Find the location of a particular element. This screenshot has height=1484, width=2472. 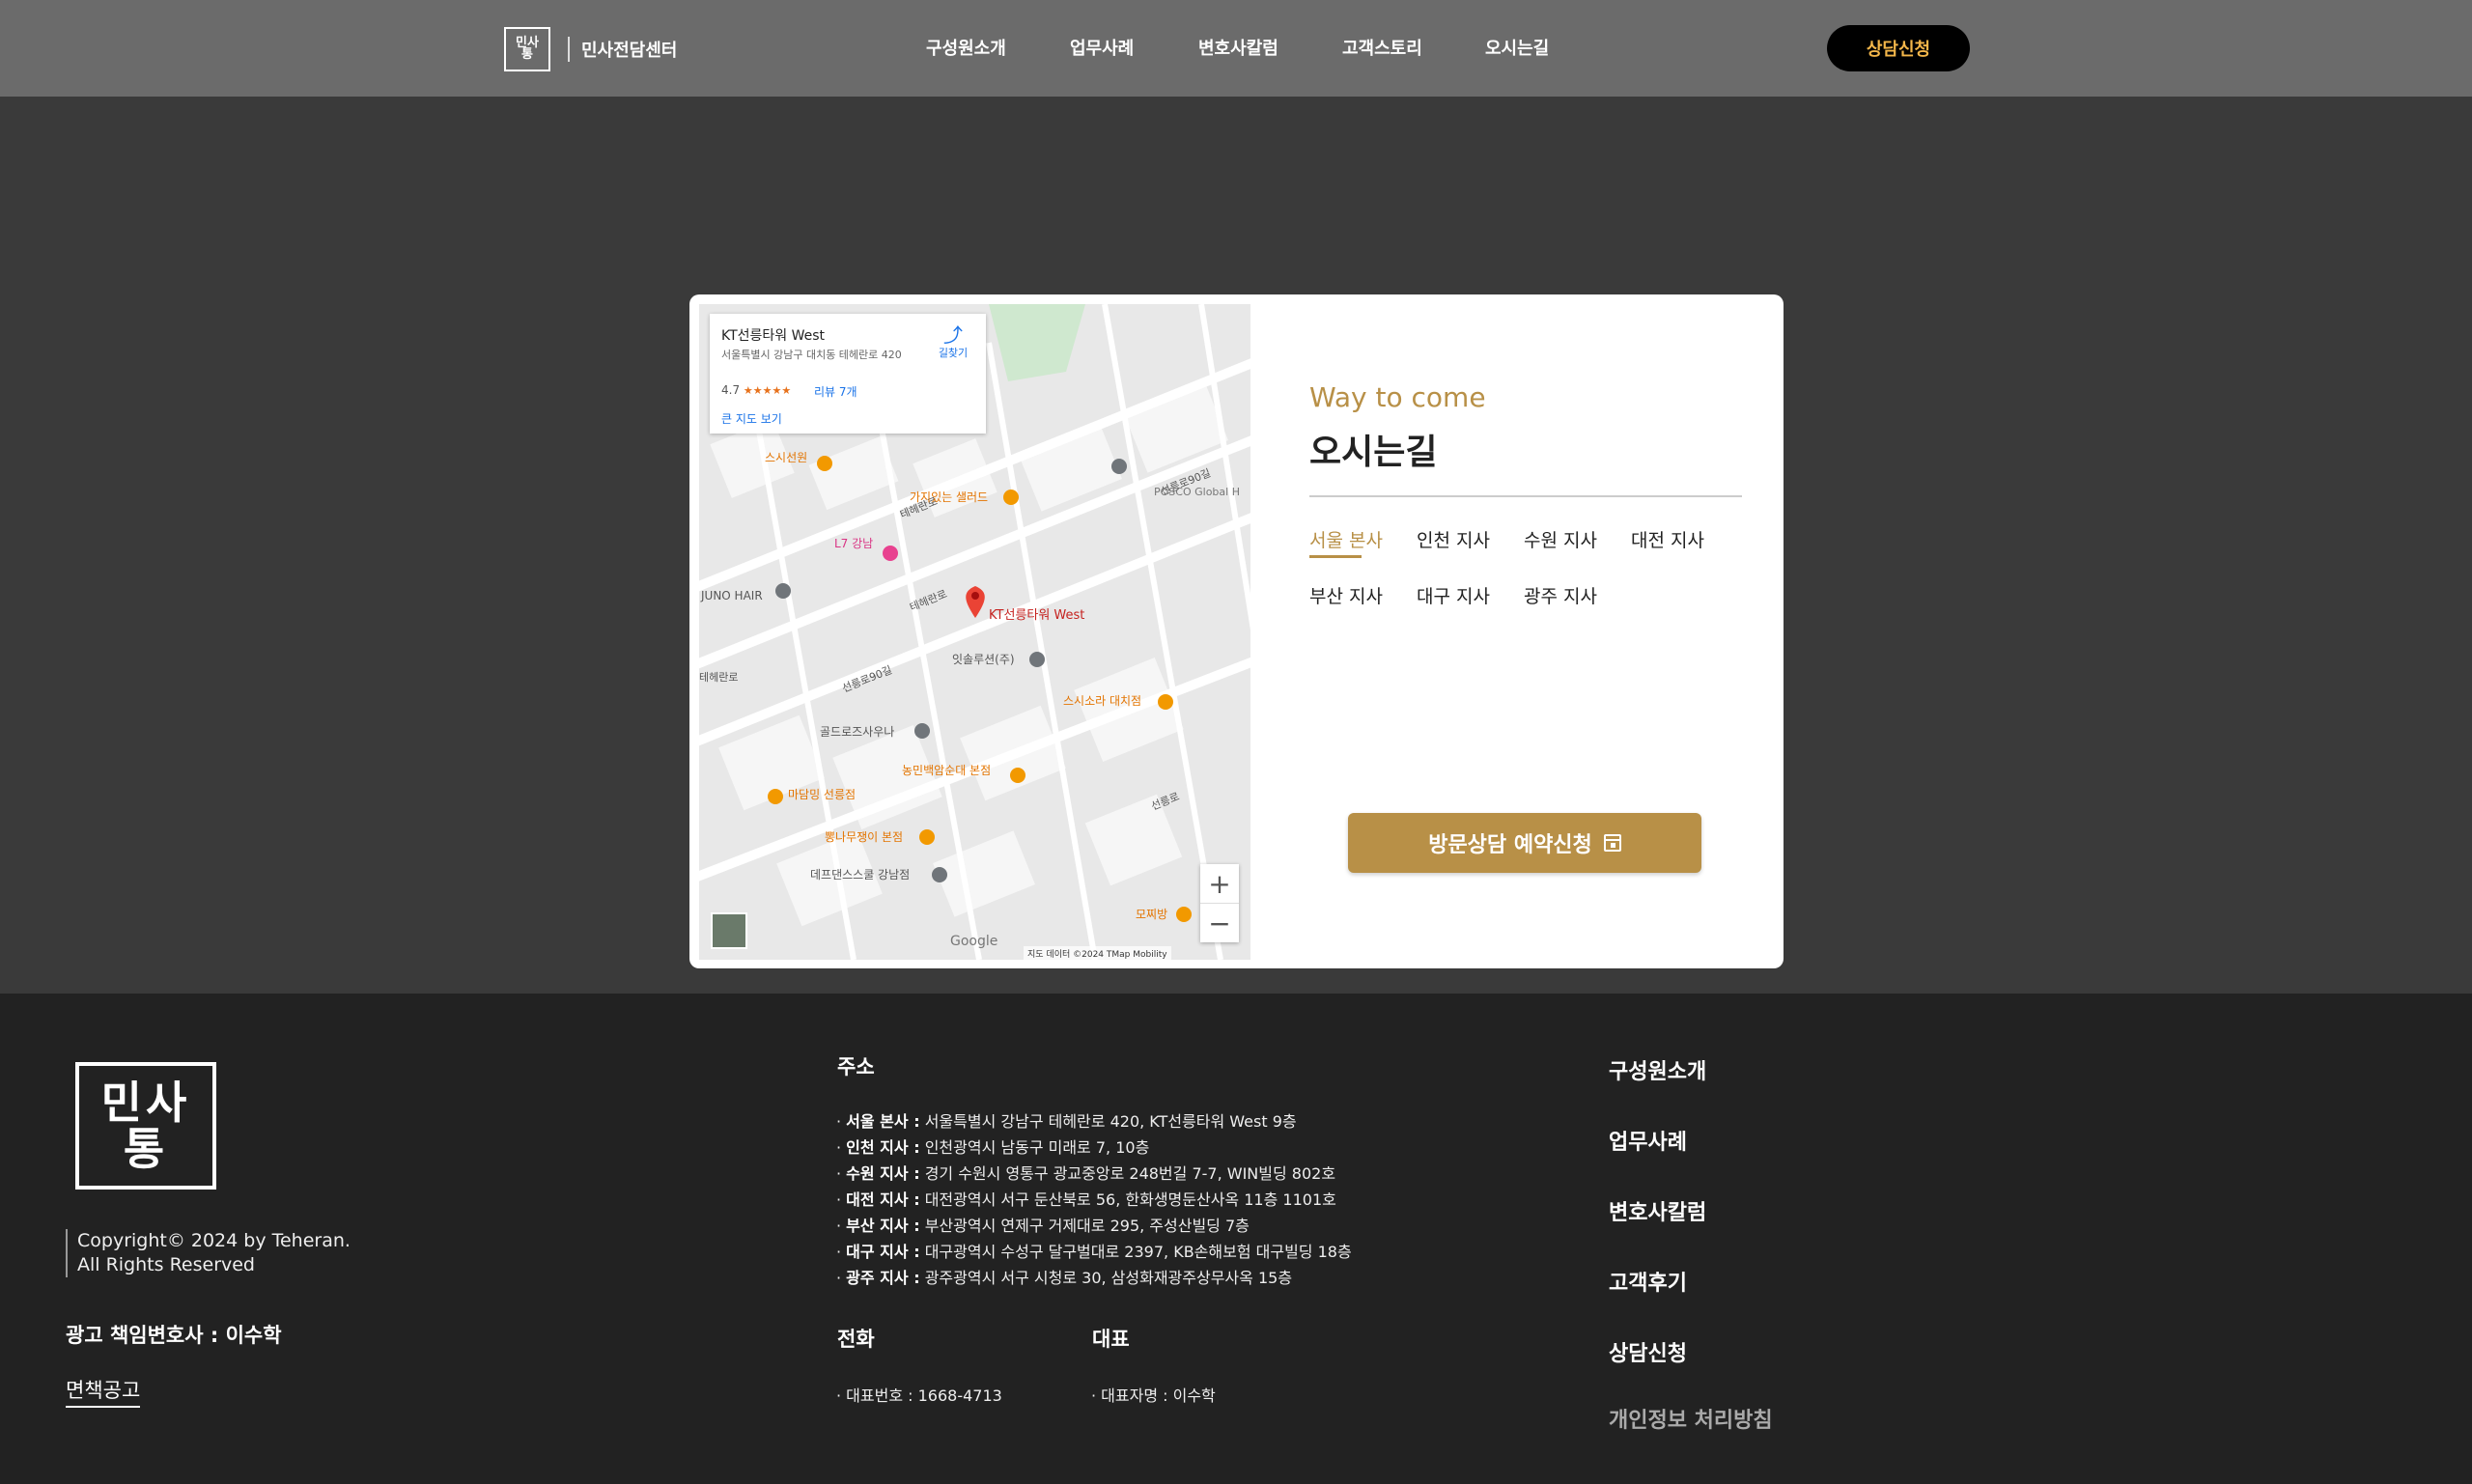

place-label: 골드로즈사우나 is located at coordinates (857, 732).